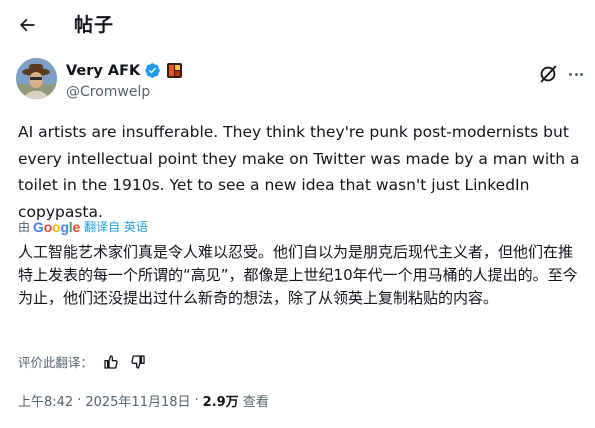  I want to click on translated-from-link: 翻译自 英语, so click(116, 226).